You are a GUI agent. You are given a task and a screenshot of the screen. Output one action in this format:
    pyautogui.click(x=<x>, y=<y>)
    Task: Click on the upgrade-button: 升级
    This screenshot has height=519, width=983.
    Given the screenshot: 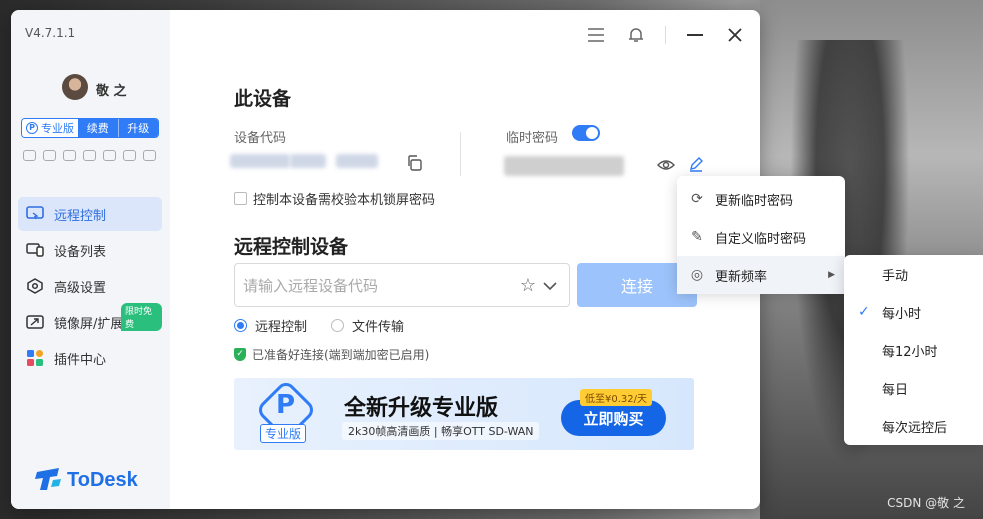 What is the action you would take?
    pyautogui.click(x=138, y=128)
    